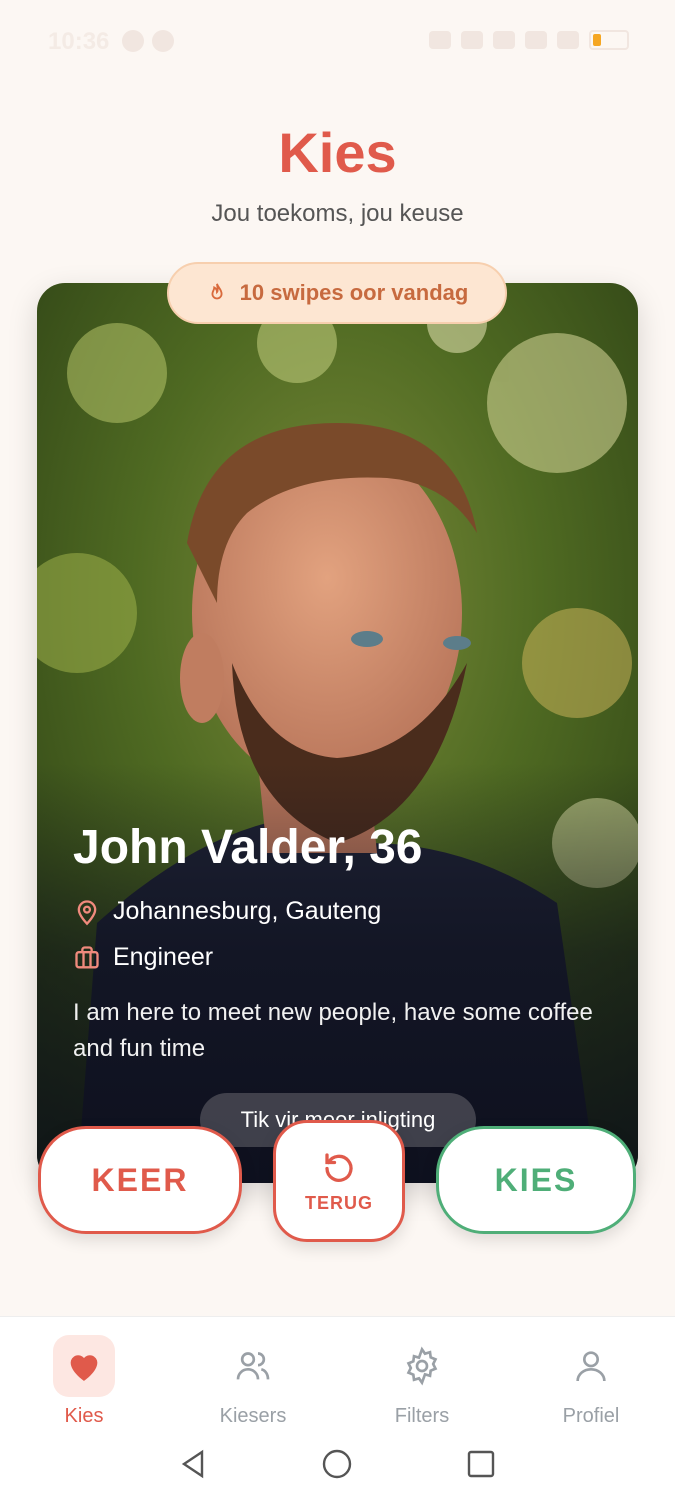  Describe the element at coordinates (140, 1180) in the screenshot. I see `reject-button: KEER` at that location.